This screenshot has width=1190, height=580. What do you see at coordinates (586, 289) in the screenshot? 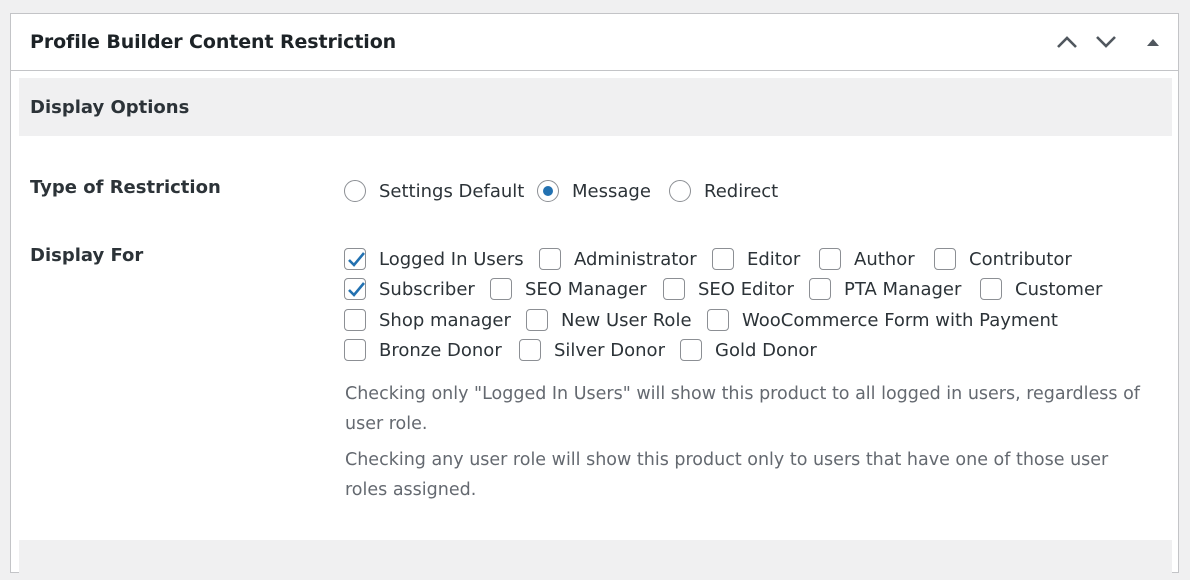
I see `checkbox-label: SEO Manager` at bounding box center [586, 289].